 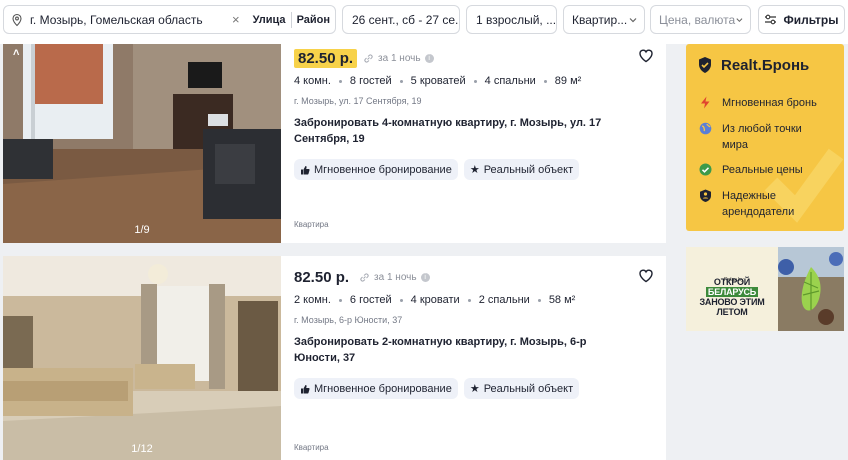 What do you see at coordinates (116, 19) in the screenshot?
I see `location-value: г. Мозырь, Гомельская область` at bounding box center [116, 19].